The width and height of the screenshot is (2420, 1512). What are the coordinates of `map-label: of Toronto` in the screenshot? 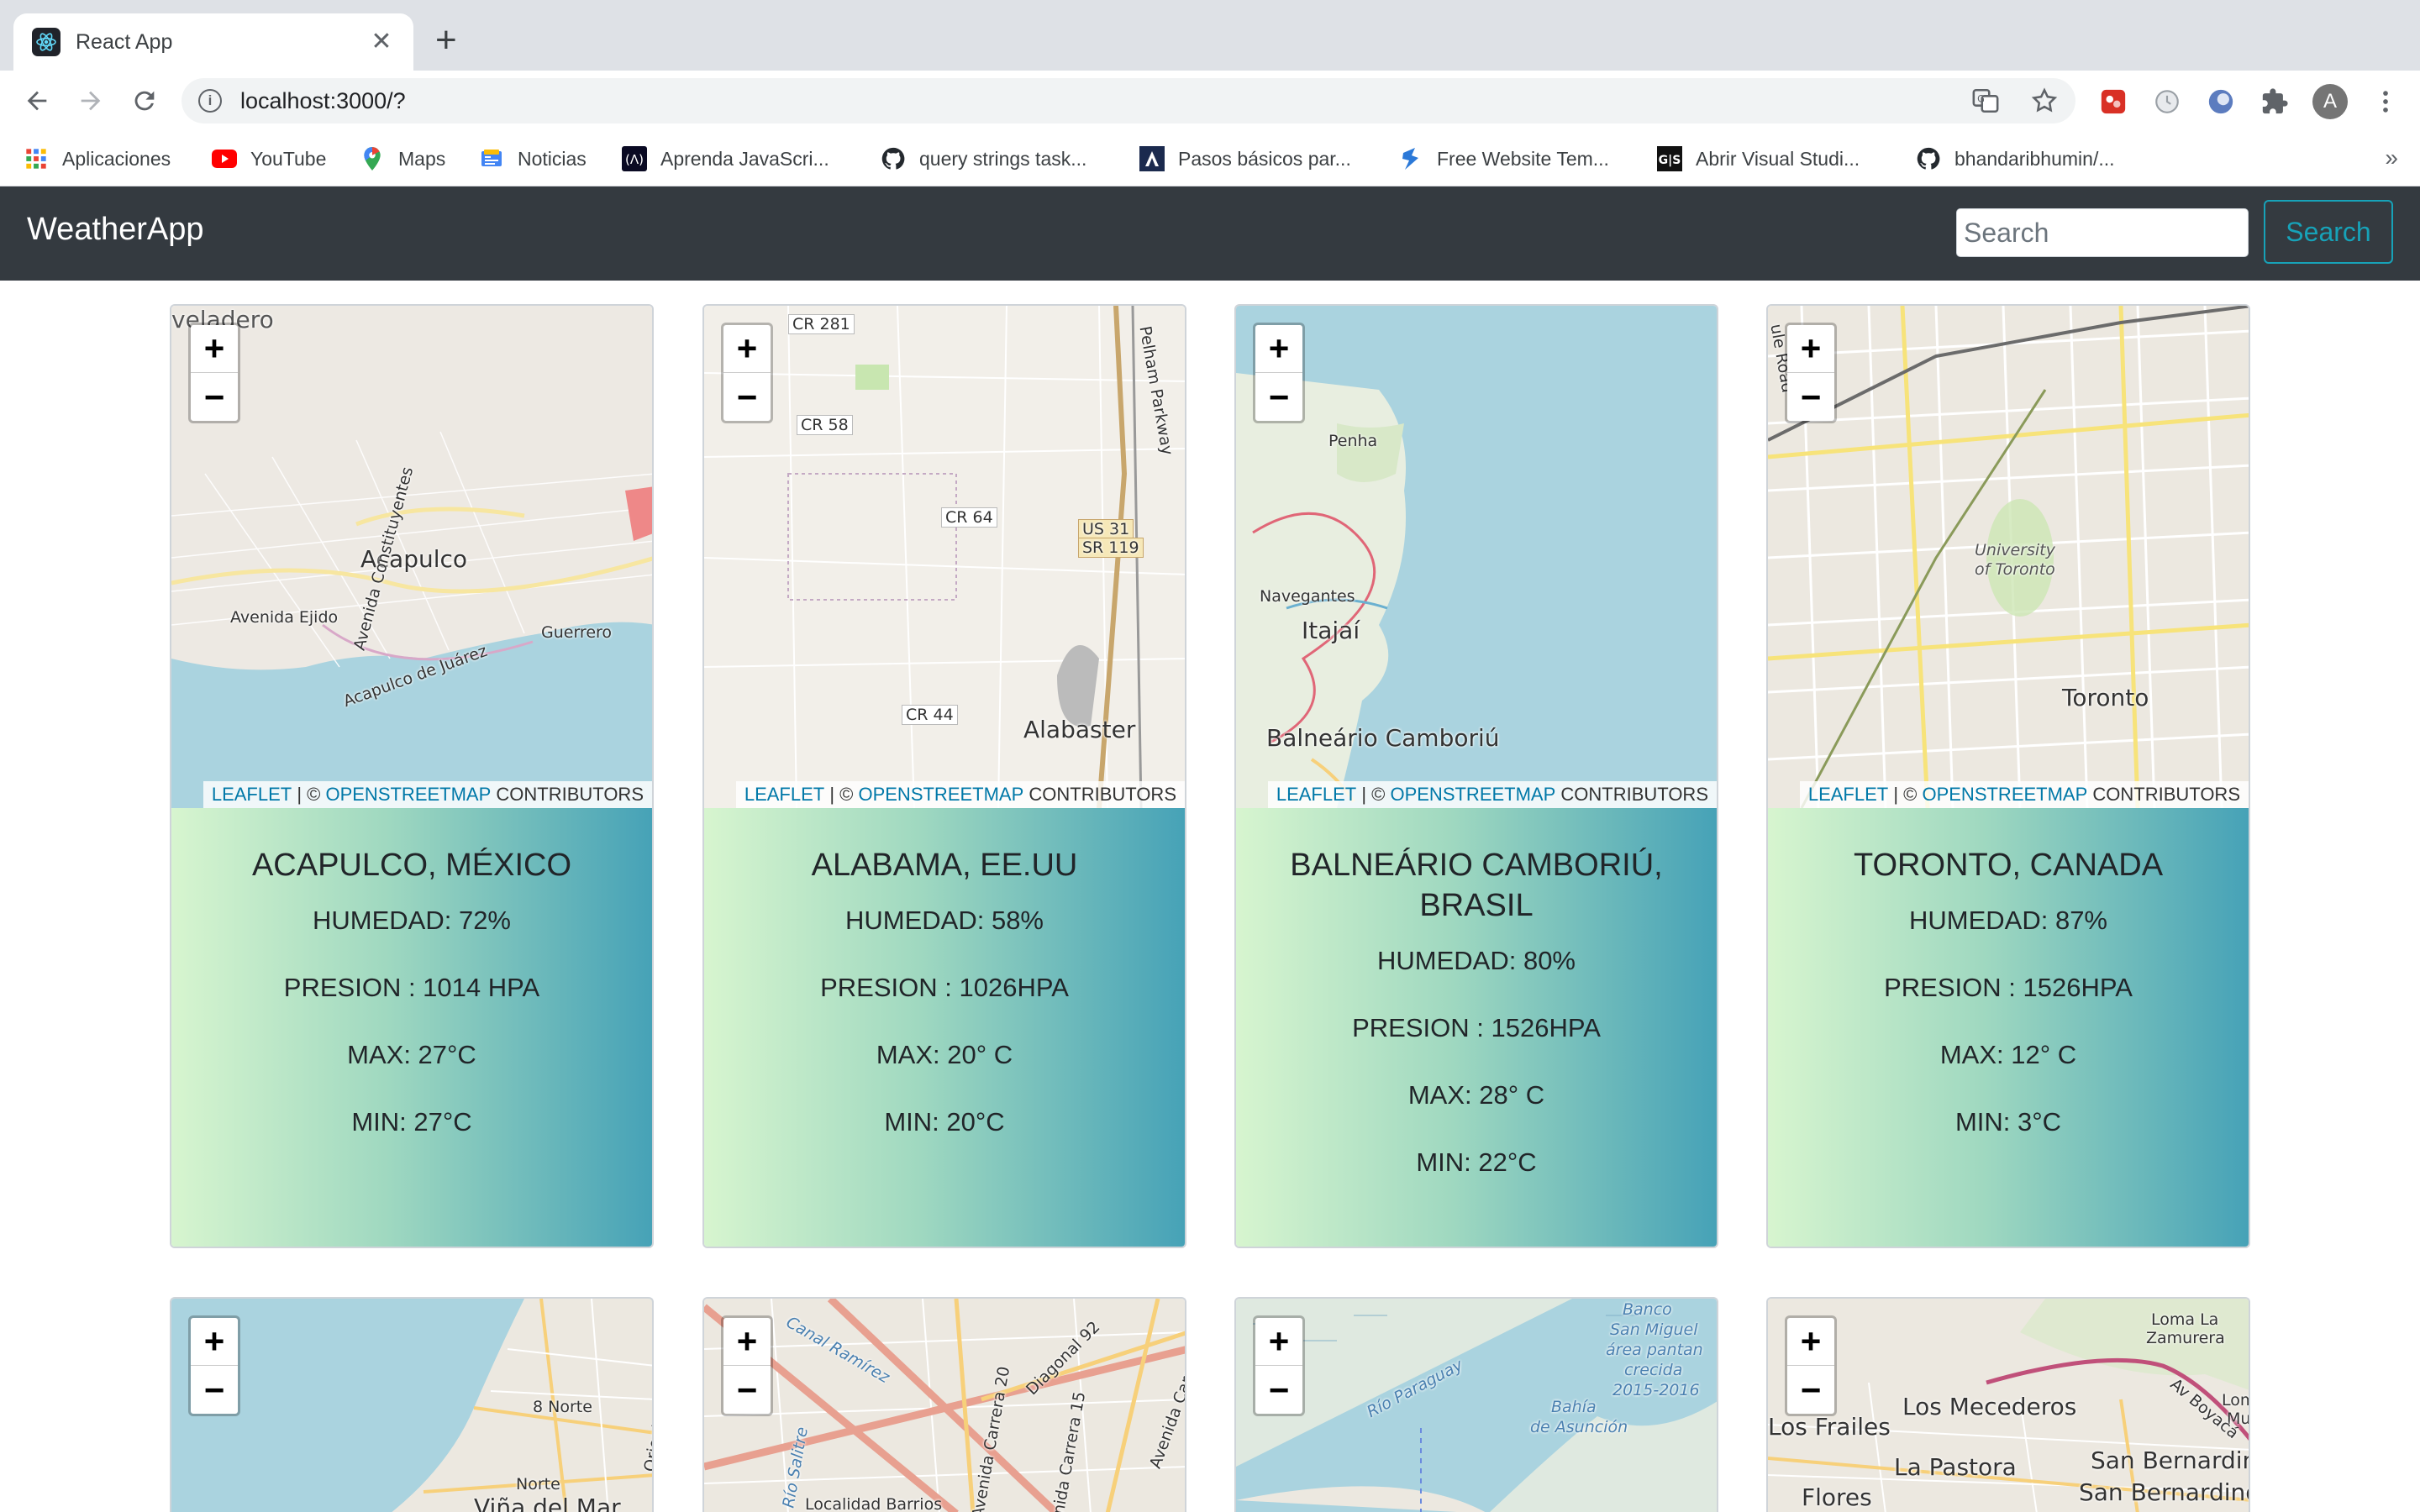 It's located at (2015, 569).